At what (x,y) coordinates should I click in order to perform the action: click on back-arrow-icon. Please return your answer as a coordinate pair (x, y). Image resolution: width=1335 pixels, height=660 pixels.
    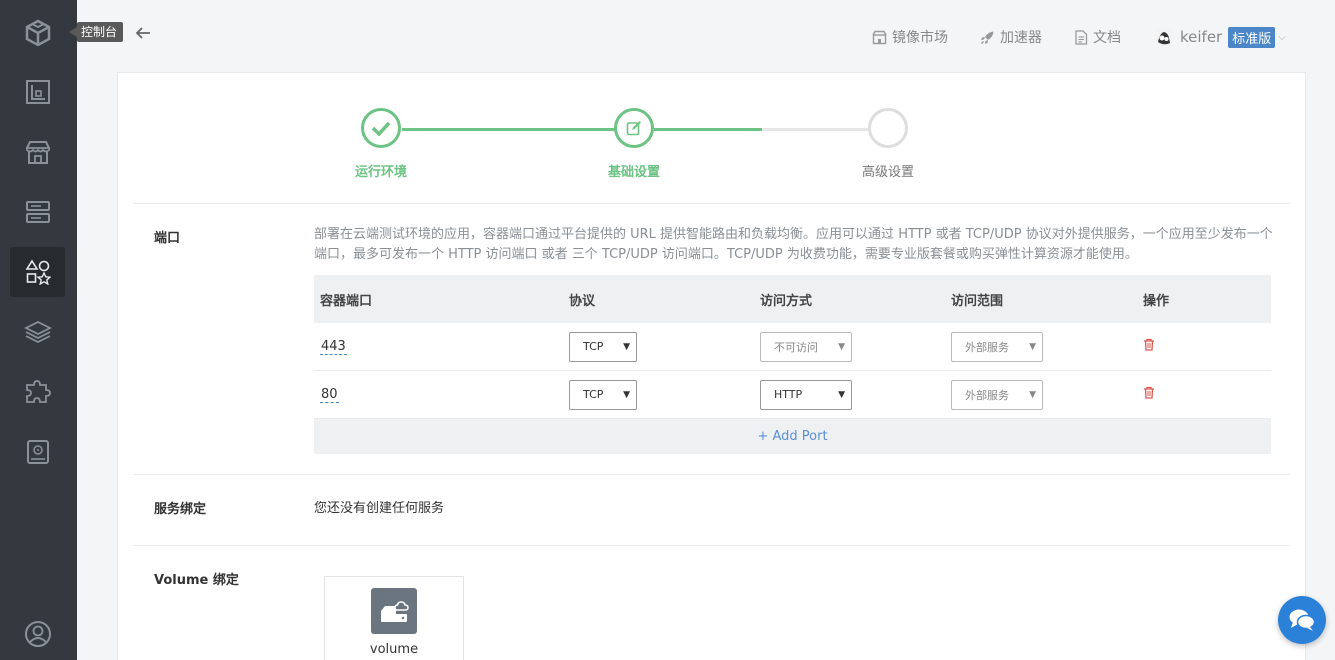
    Looking at the image, I should click on (144, 34).